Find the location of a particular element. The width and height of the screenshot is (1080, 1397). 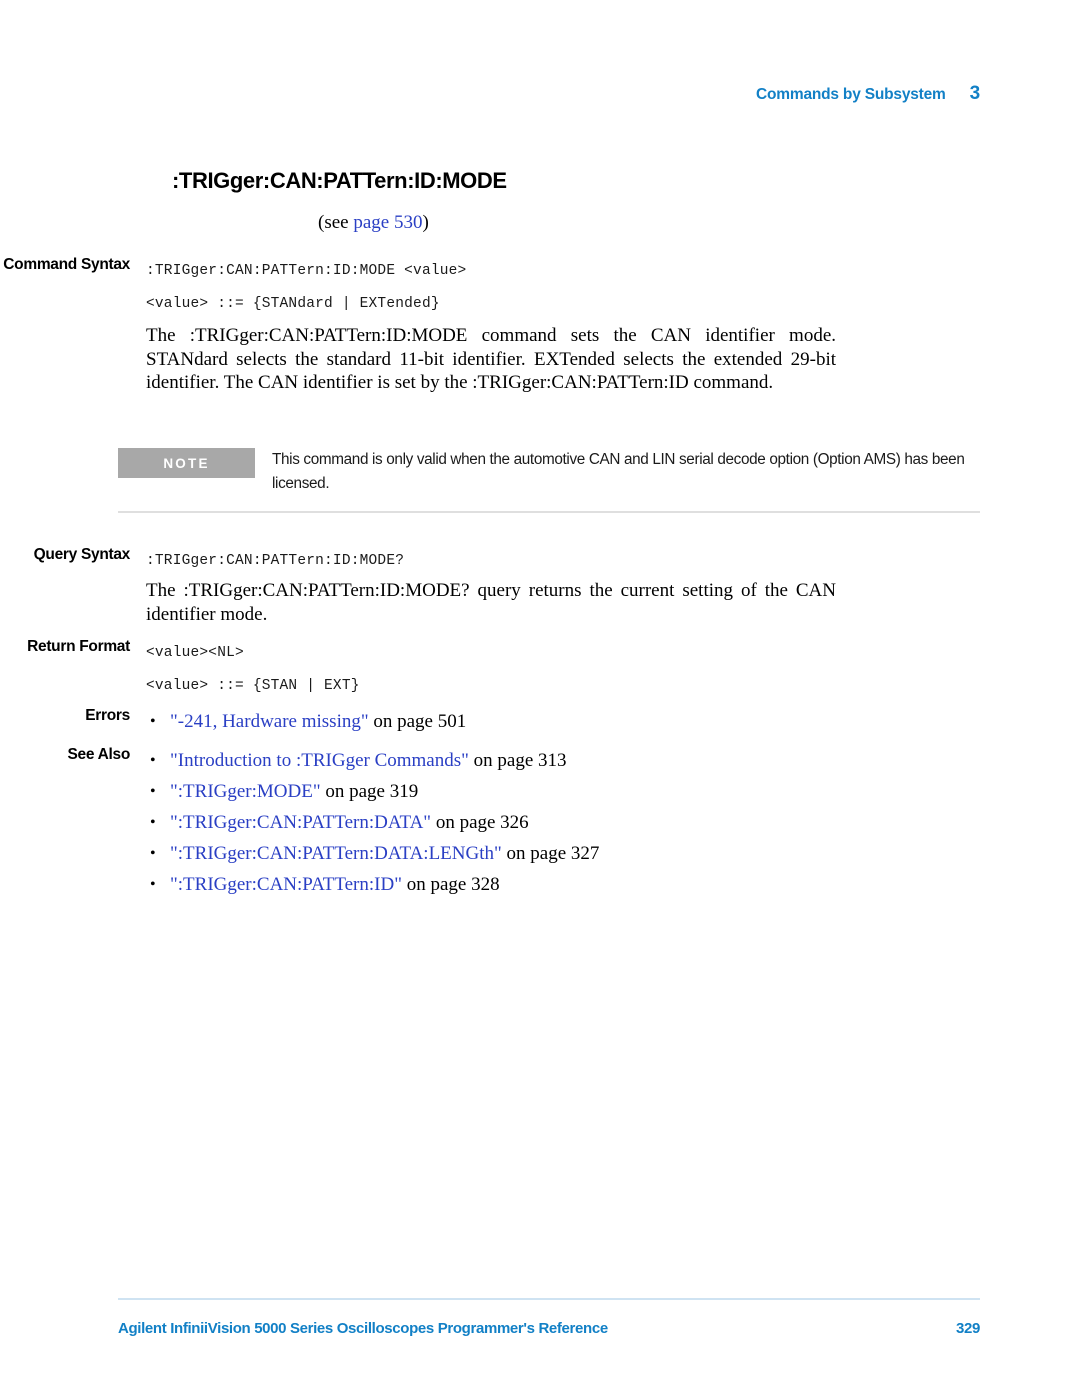

footer-divider is located at coordinates (549, 1299).